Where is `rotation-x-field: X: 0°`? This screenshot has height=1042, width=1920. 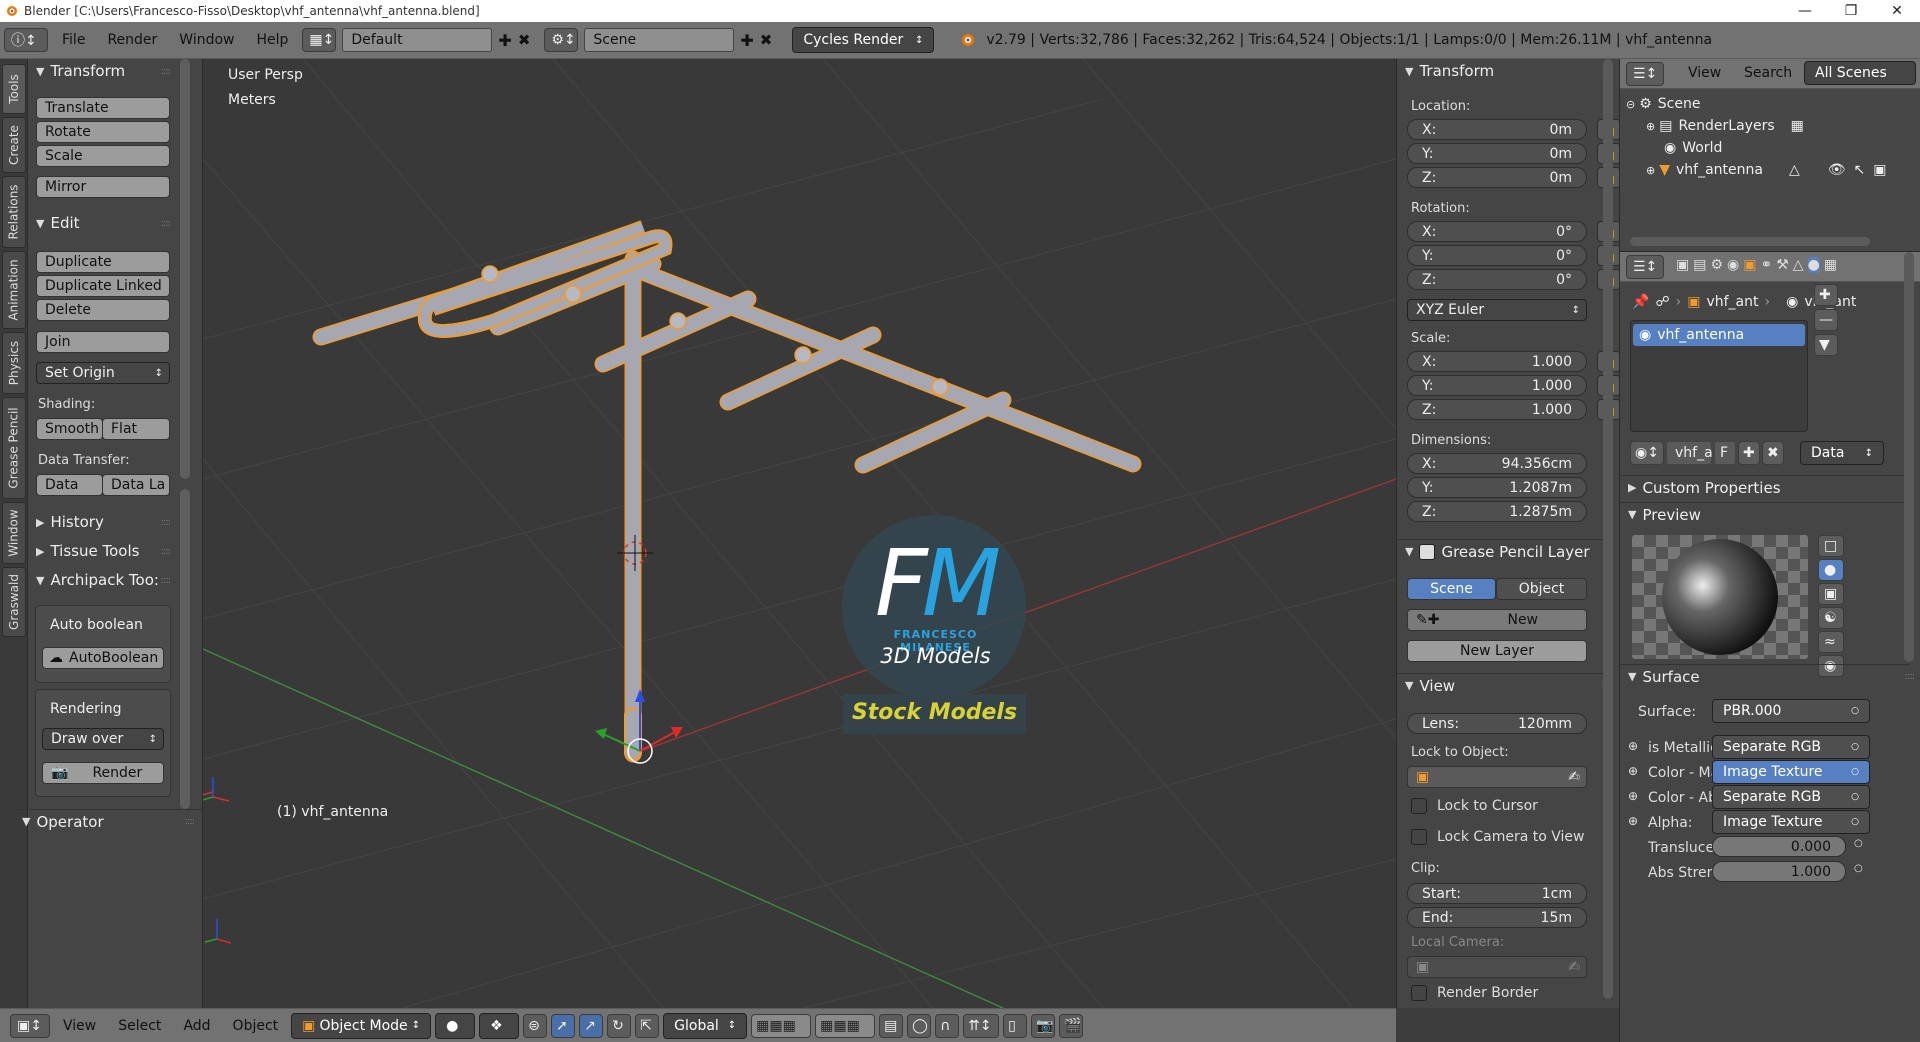 rotation-x-field: X: 0° is located at coordinates (1497, 231).